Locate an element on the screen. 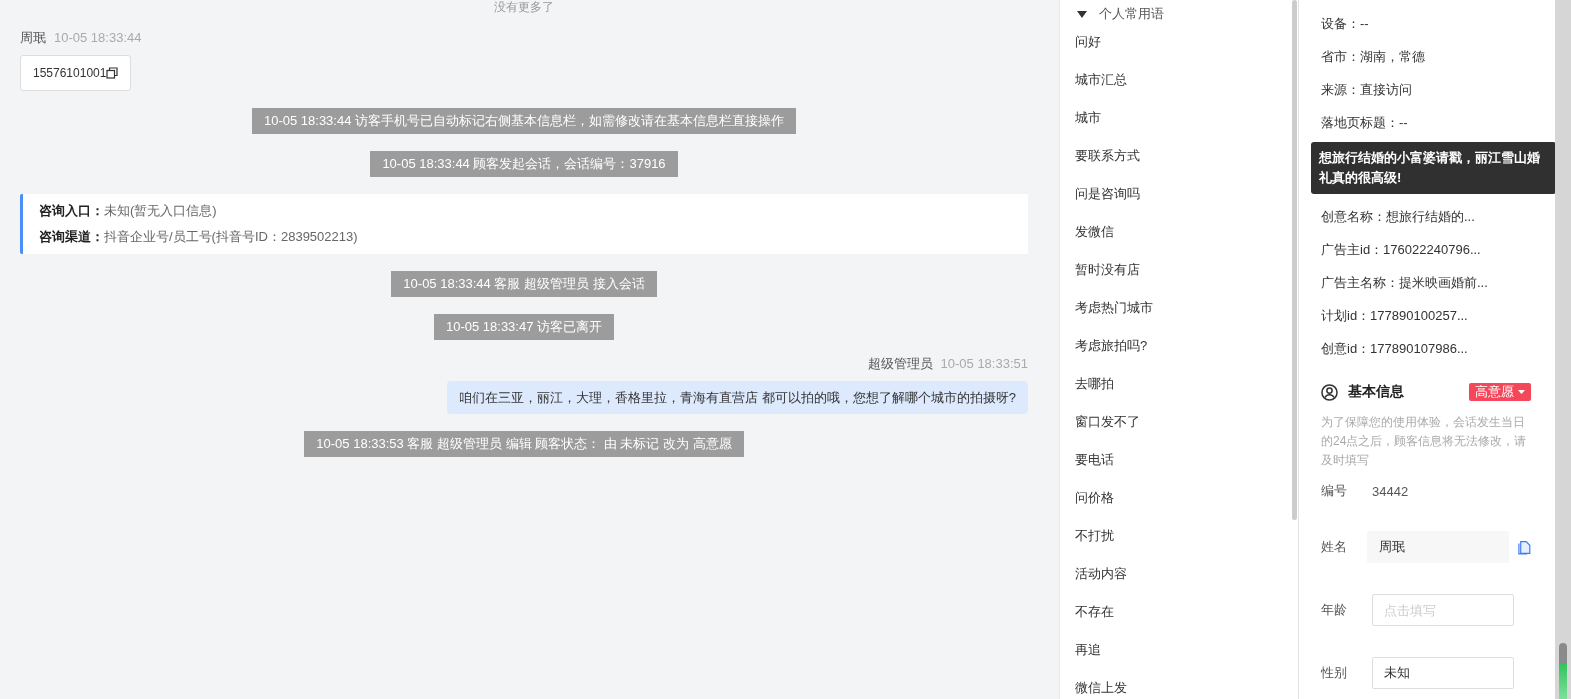 The width and height of the screenshot is (1571, 699). scrollbar is located at coordinates (1294, 260).